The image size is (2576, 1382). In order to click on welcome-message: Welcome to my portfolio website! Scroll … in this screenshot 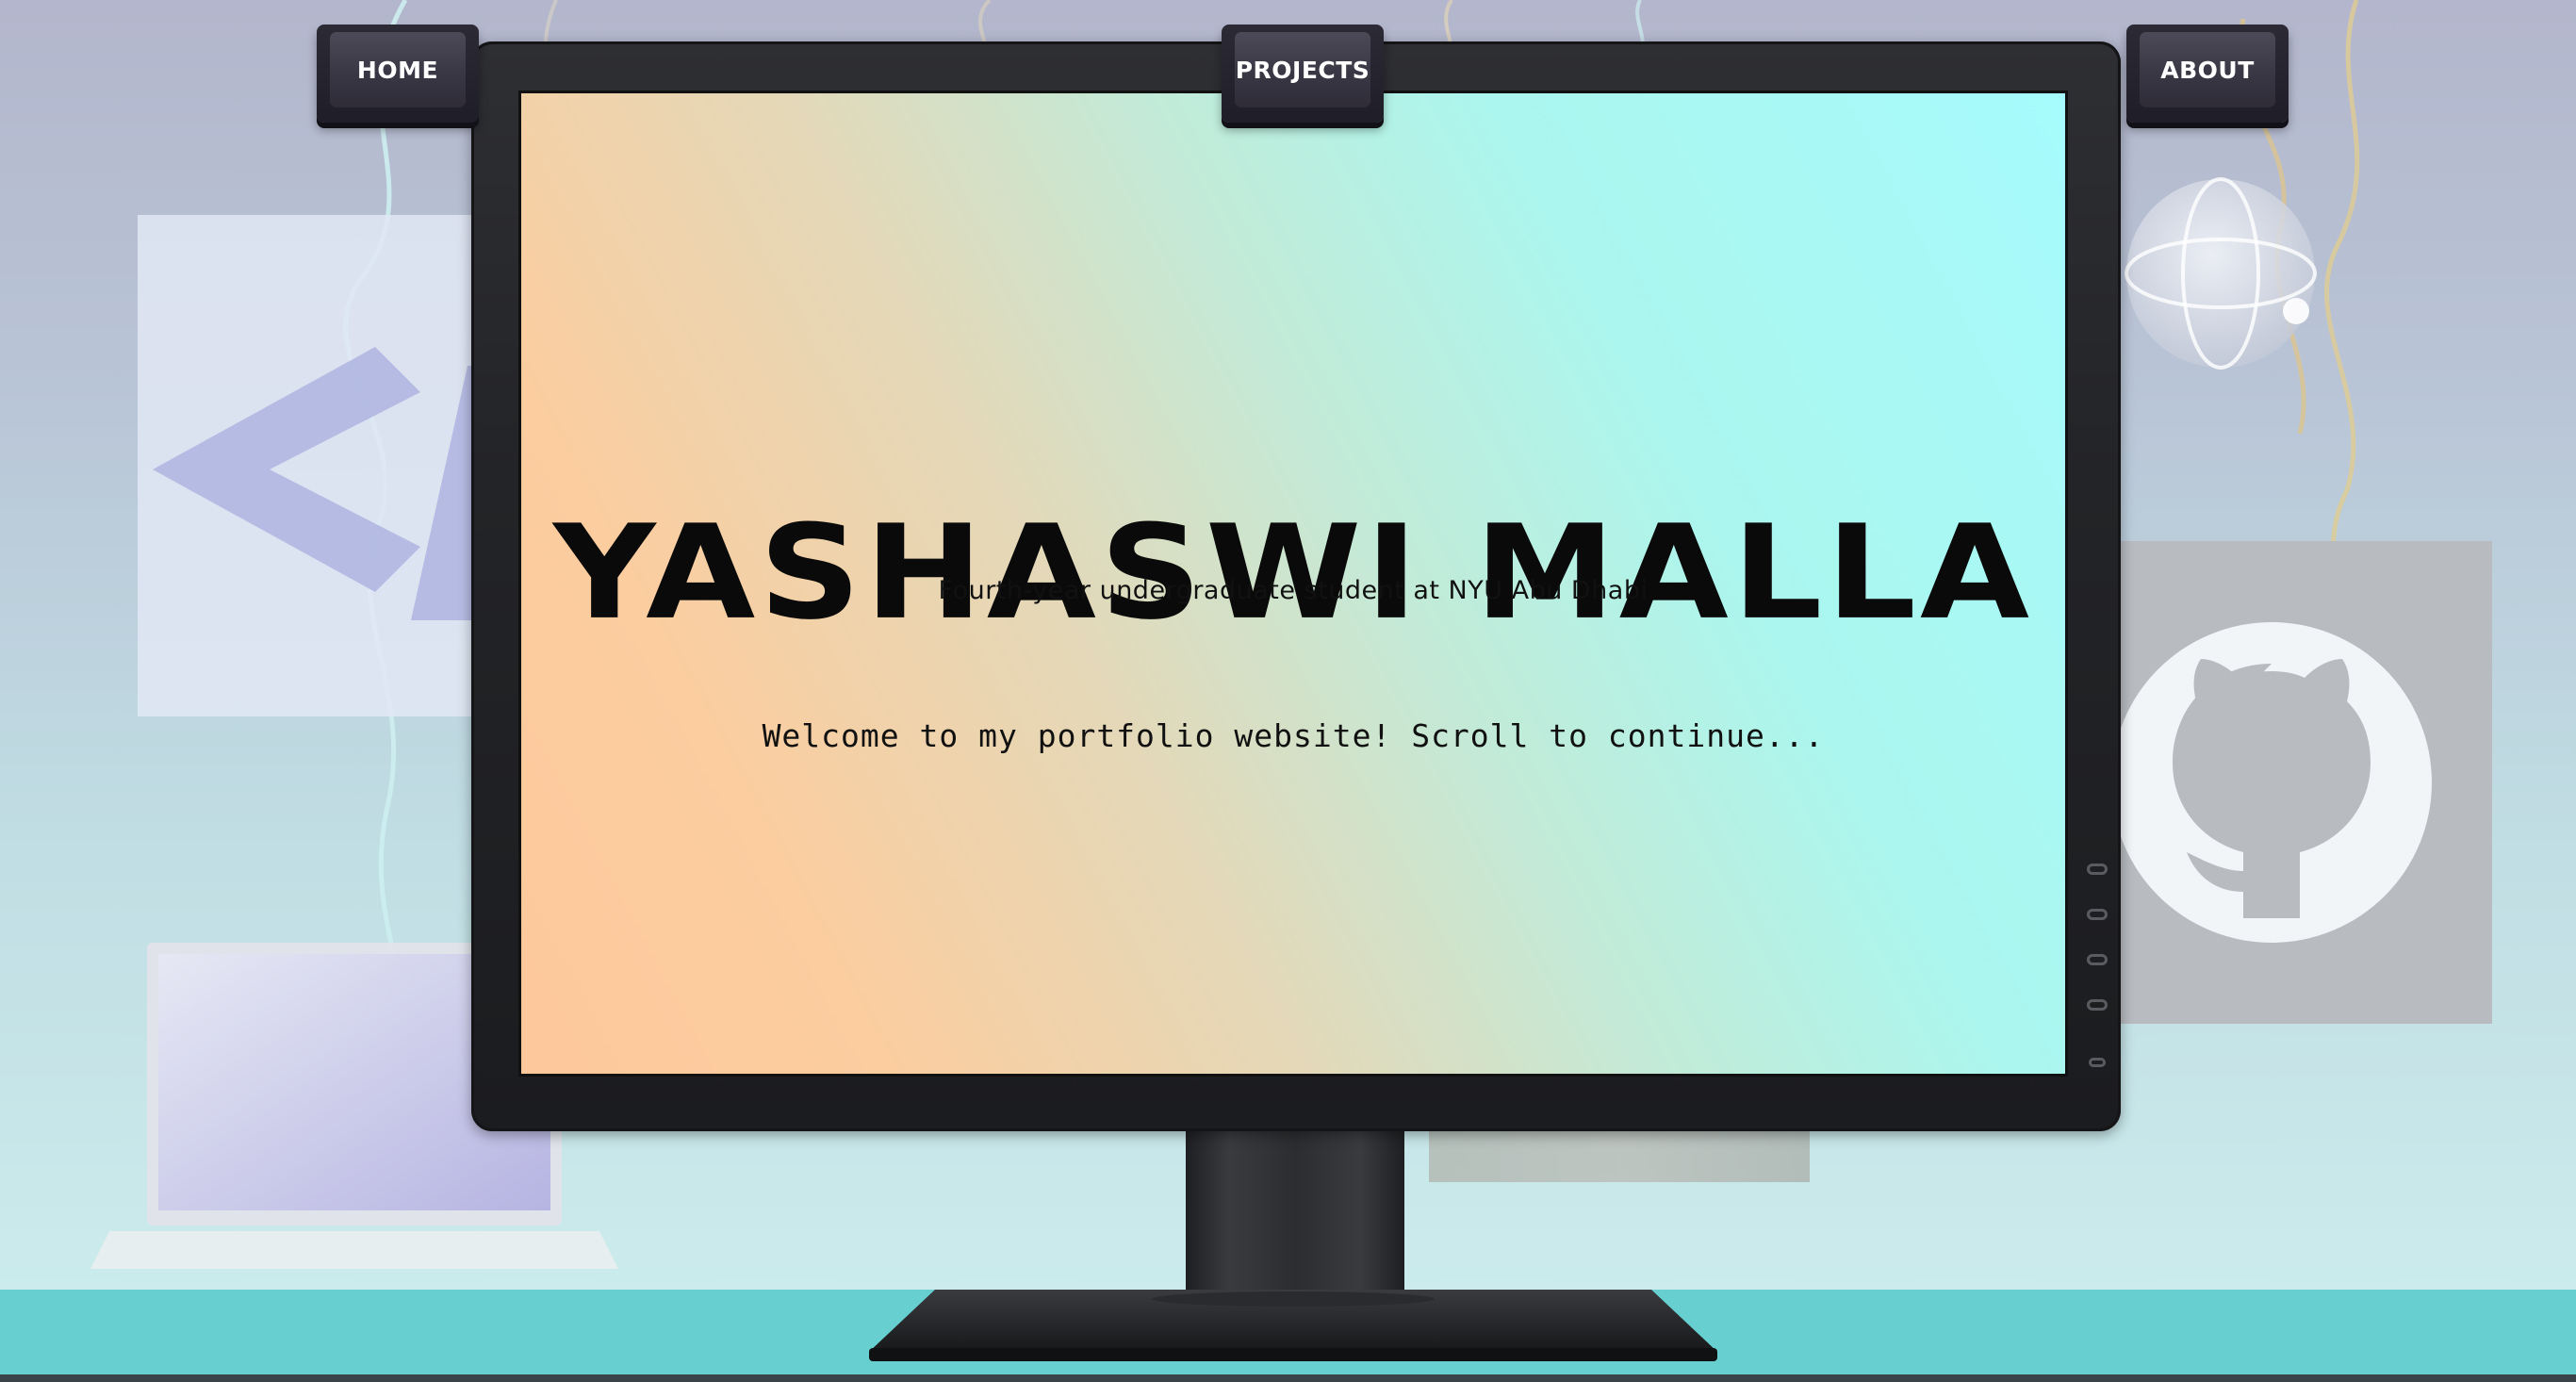, I will do `click(1293, 736)`.